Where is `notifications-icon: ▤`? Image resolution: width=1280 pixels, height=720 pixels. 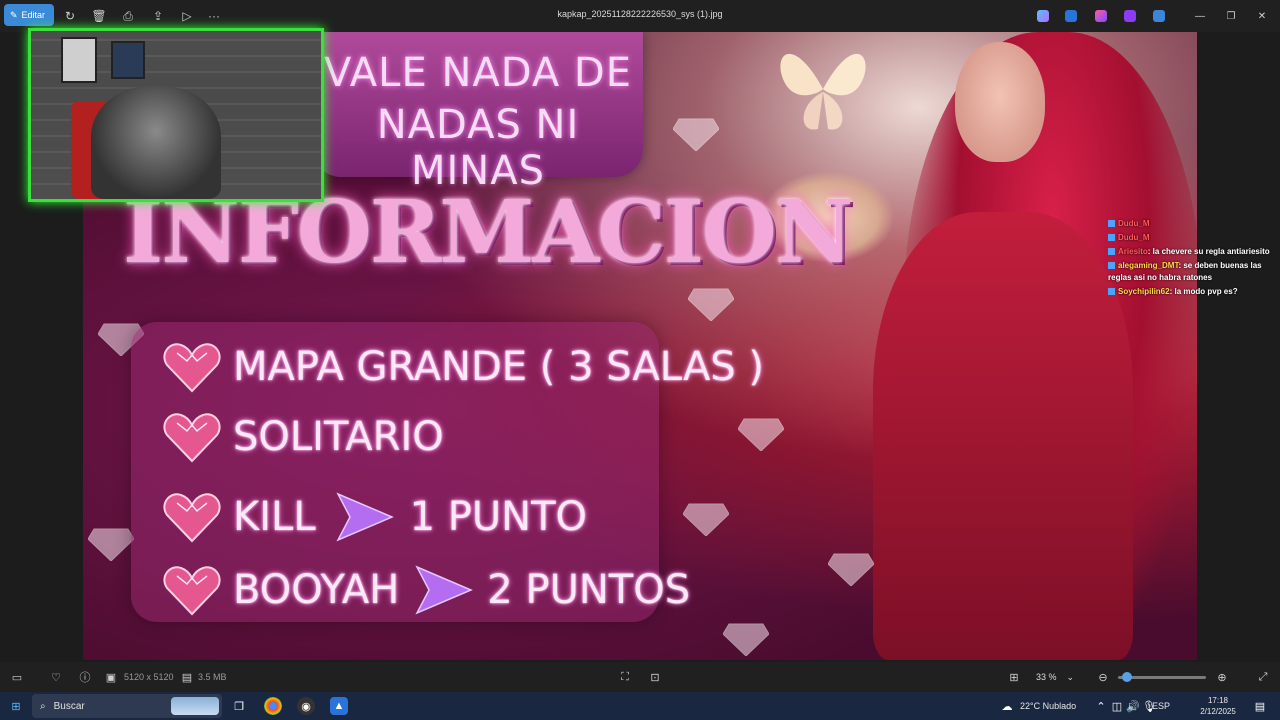 notifications-icon: ▤ is located at coordinates (1260, 706).